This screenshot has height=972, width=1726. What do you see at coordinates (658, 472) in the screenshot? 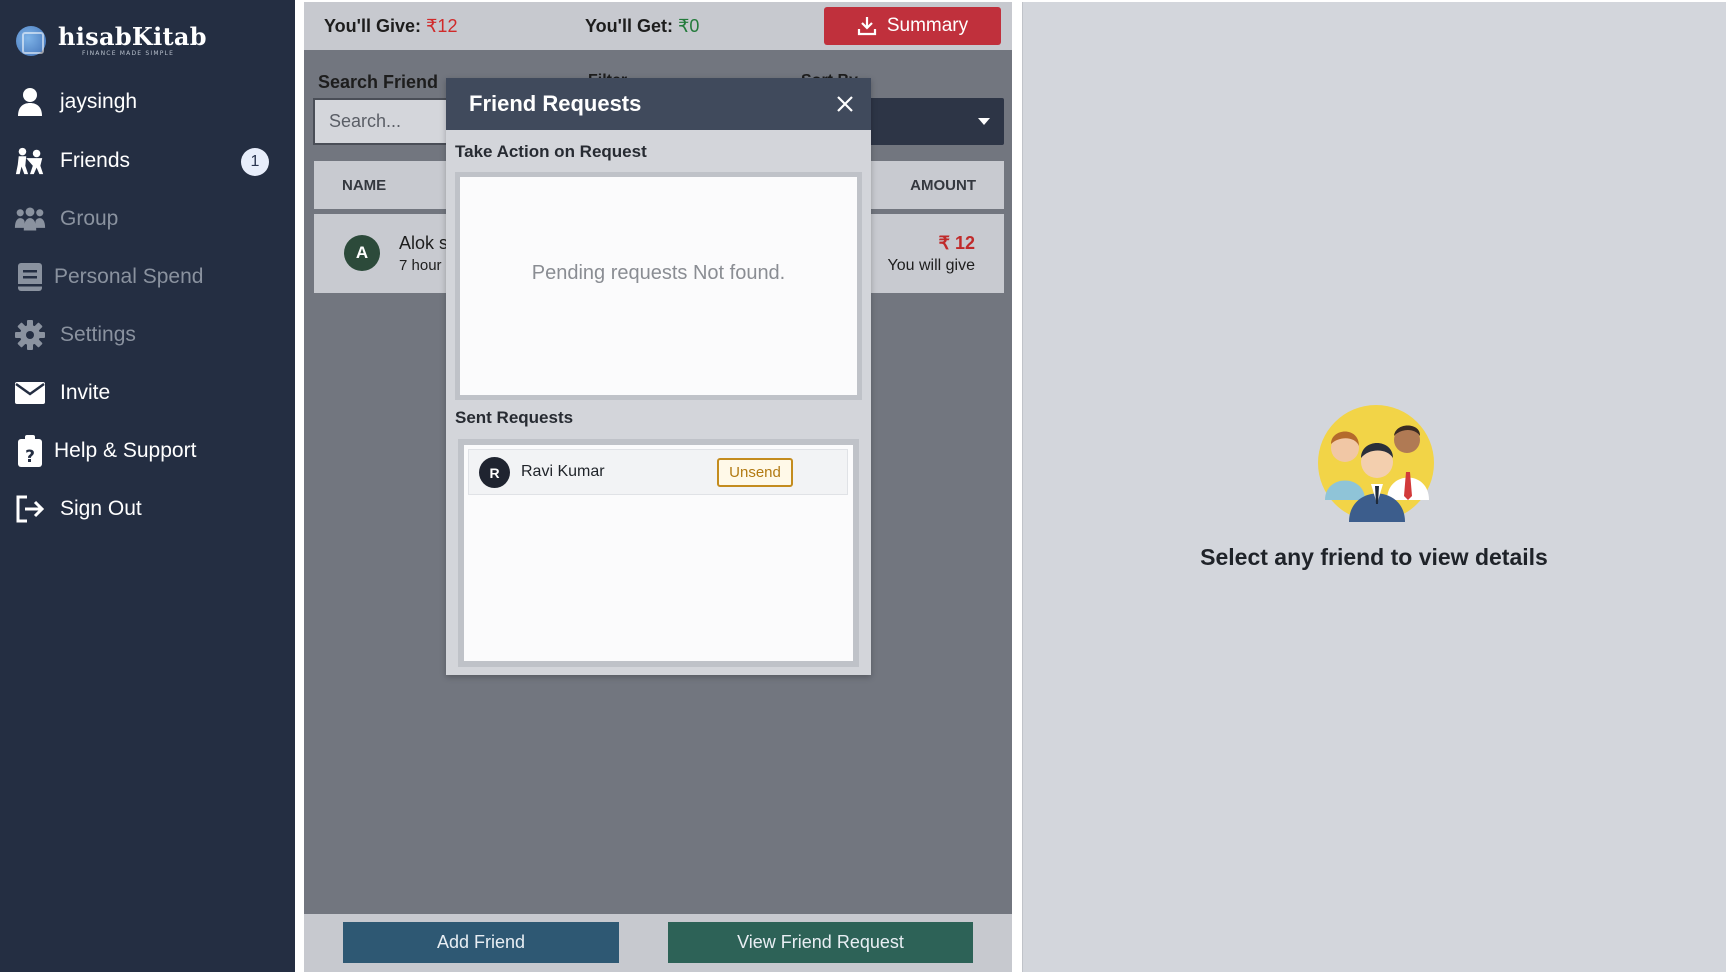
I see `list-item: R Ravi Kumar Unsend` at bounding box center [658, 472].